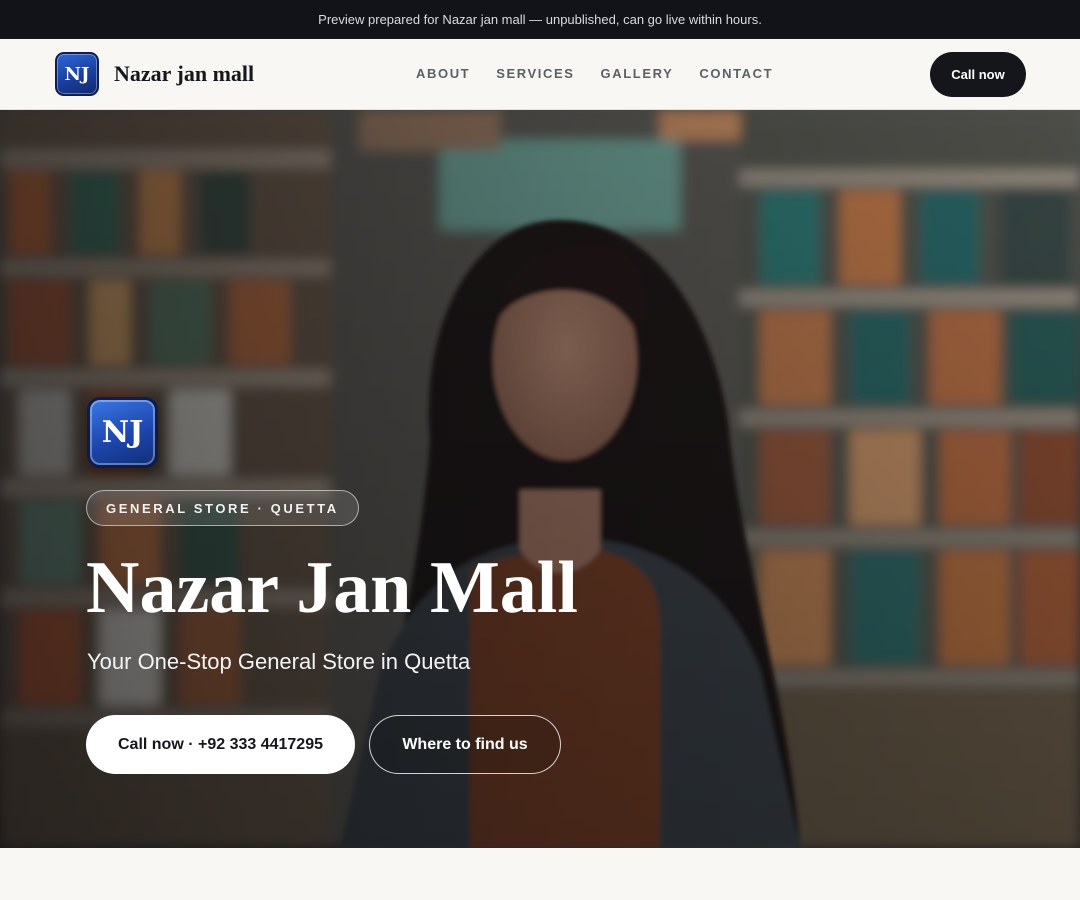 The width and height of the screenshot is (1080, 900). I want to click on main-nav: ABOUT SERVICES GALLERY CONTACT, so click(594, 73).